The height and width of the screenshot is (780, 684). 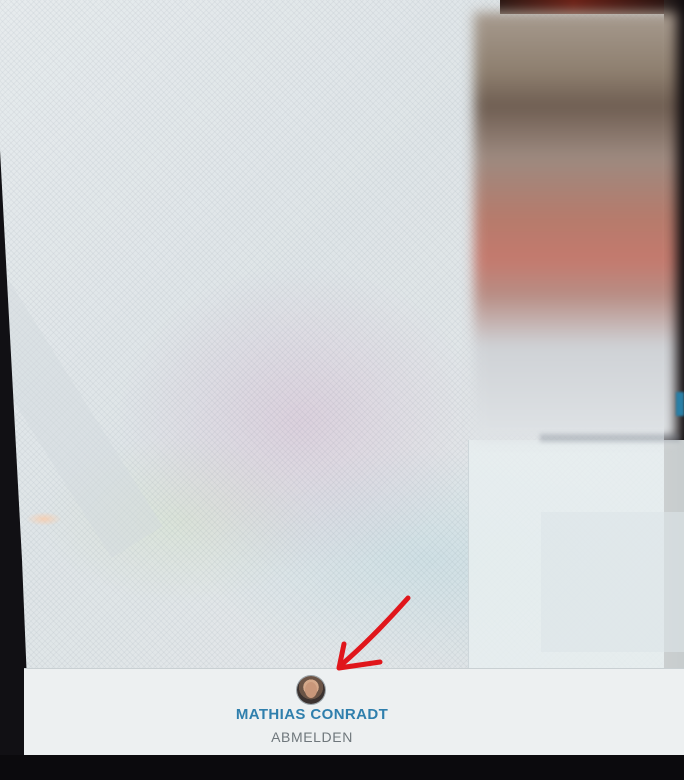 I want to click on user-avatar, so click(x=311, y=690).